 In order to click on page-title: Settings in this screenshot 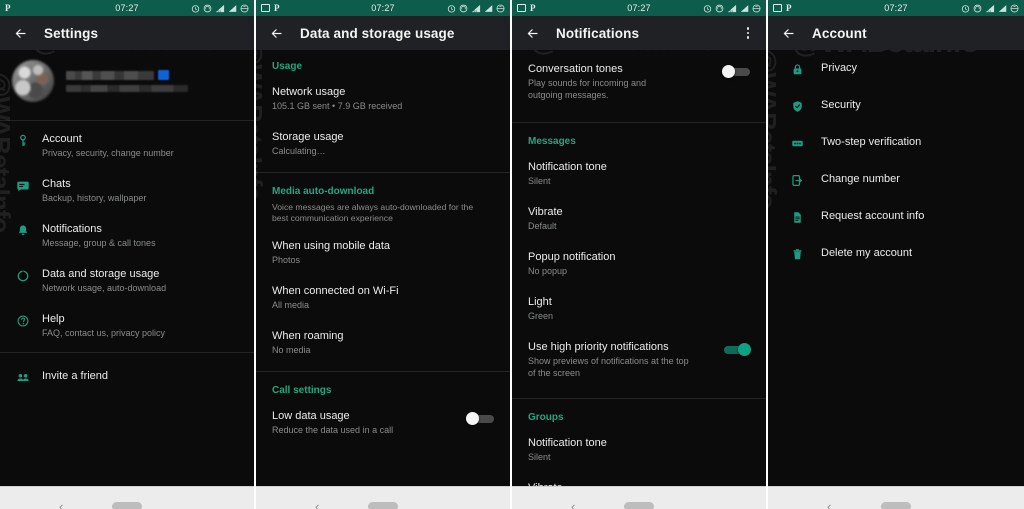, I will do `click(71, 33)`.